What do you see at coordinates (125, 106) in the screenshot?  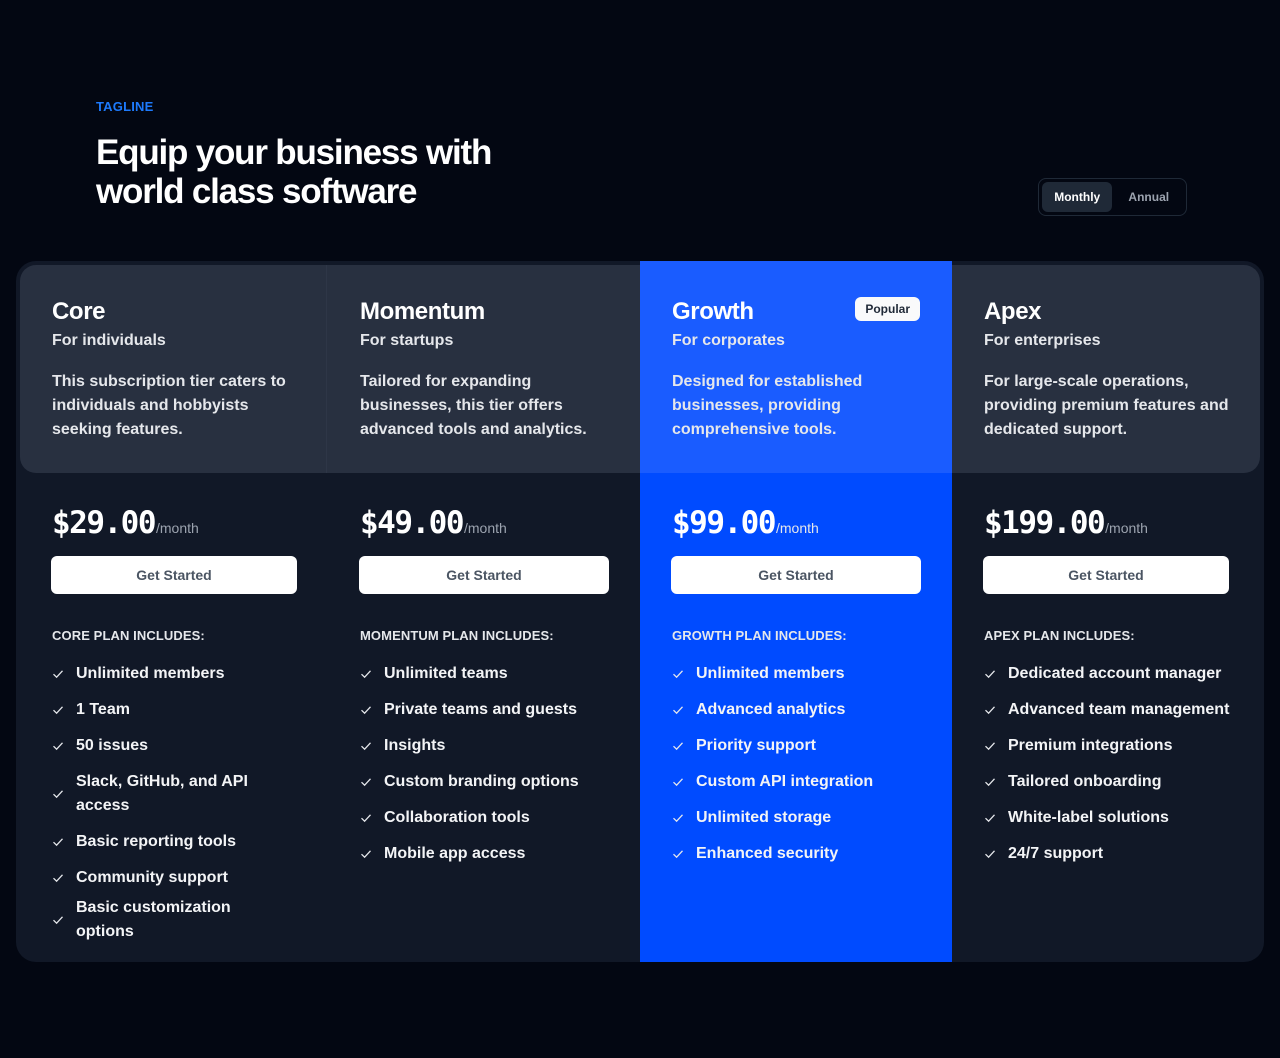 I see `tagline: TAGLINE` at bounding box center [125, 106].